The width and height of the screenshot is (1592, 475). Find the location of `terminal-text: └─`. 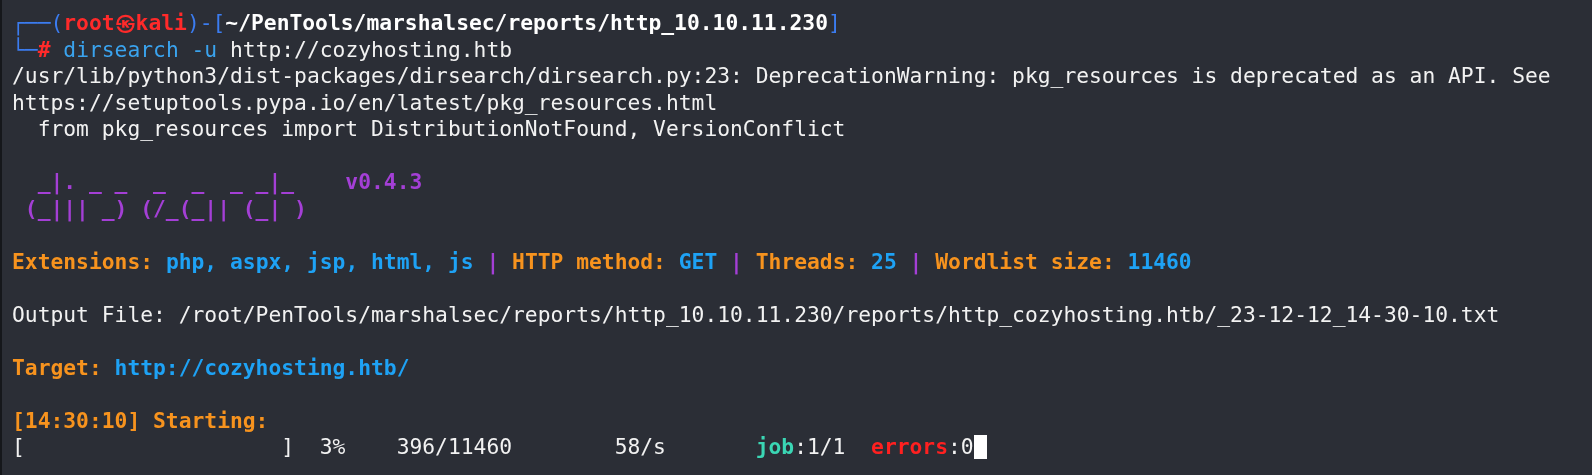

terminal-text: └─ is located at coordinates (25, 49).